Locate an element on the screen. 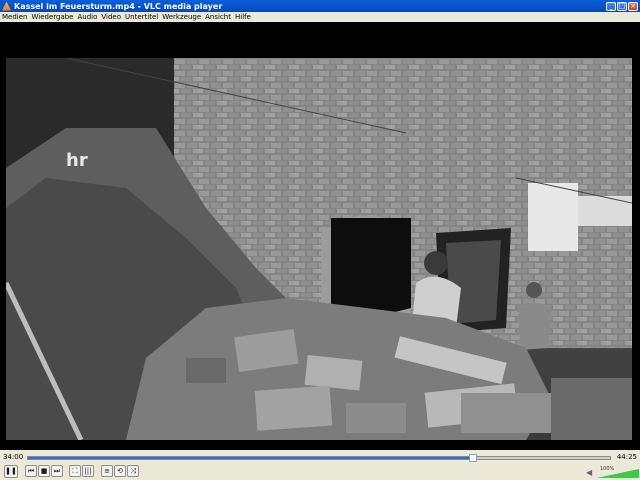 Image resolution: width=640 pixels, height=480 pixels. close-icon: × is located at coordinates (633, 6).